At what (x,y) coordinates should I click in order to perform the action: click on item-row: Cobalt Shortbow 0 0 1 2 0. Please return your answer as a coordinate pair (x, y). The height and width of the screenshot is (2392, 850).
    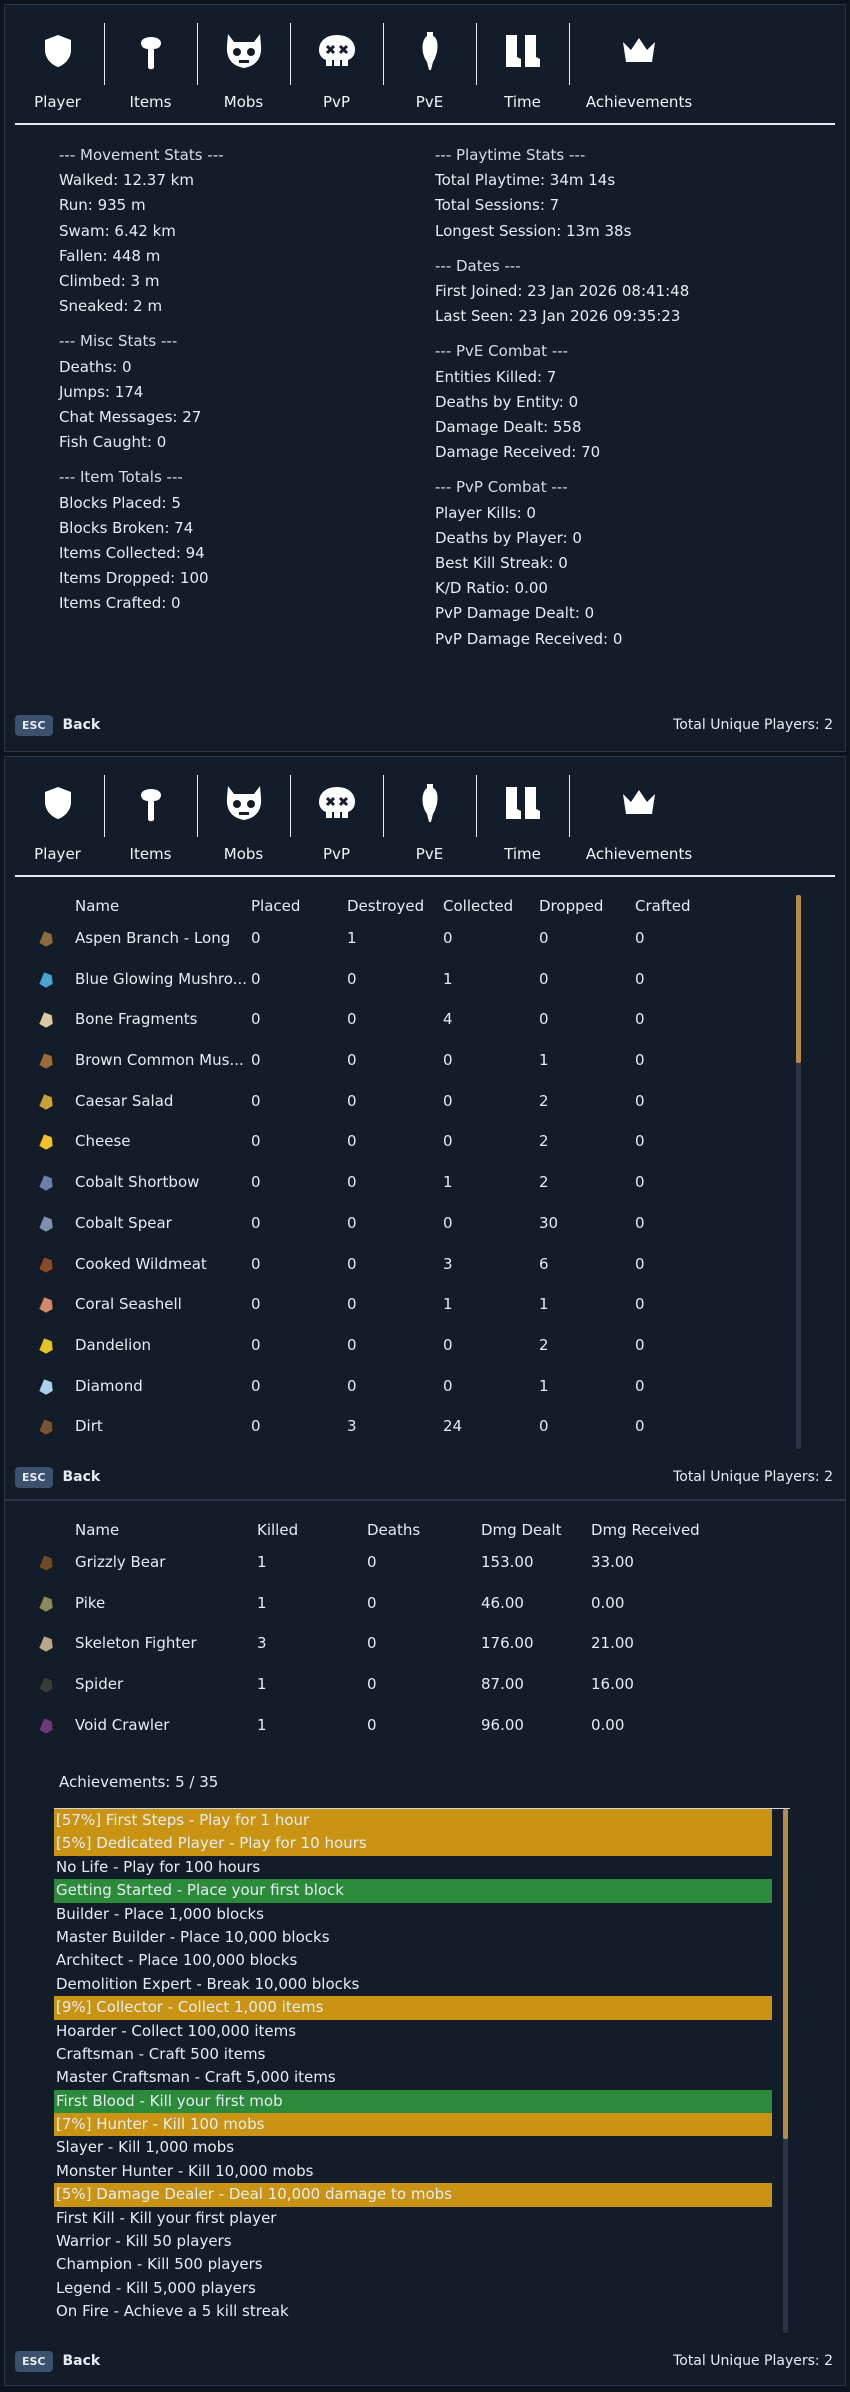
    Looking at the image, I should click on (415, 1193).